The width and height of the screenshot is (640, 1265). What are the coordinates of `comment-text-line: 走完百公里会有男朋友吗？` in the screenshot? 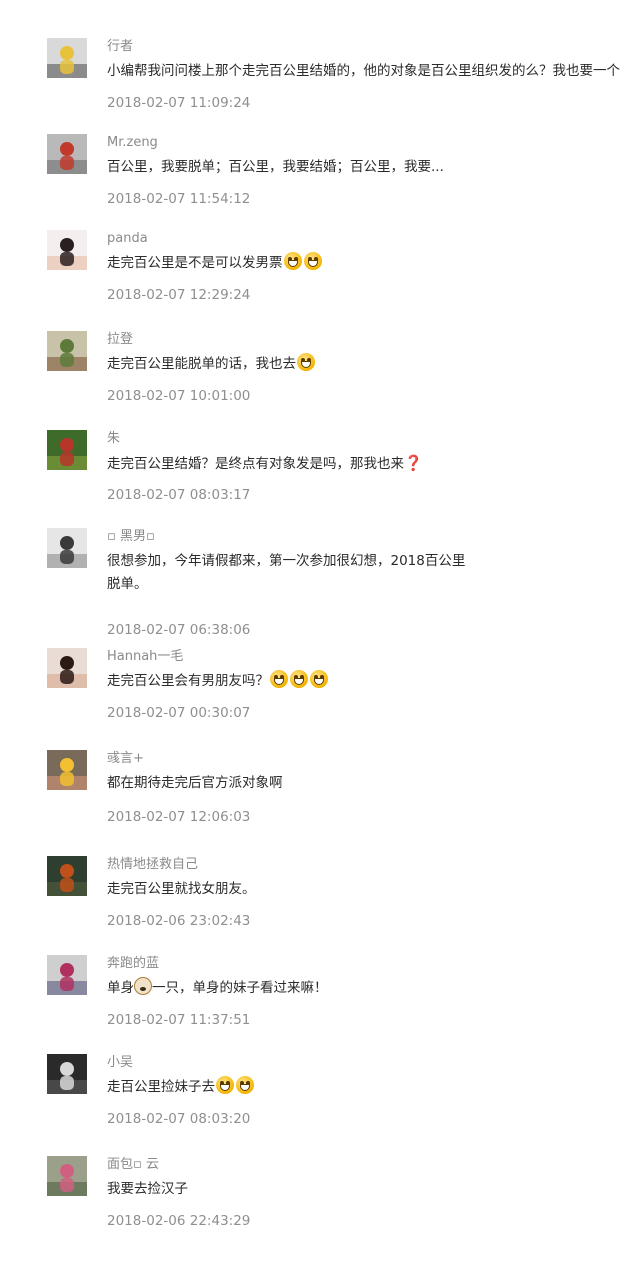 It's located at (188, 681).